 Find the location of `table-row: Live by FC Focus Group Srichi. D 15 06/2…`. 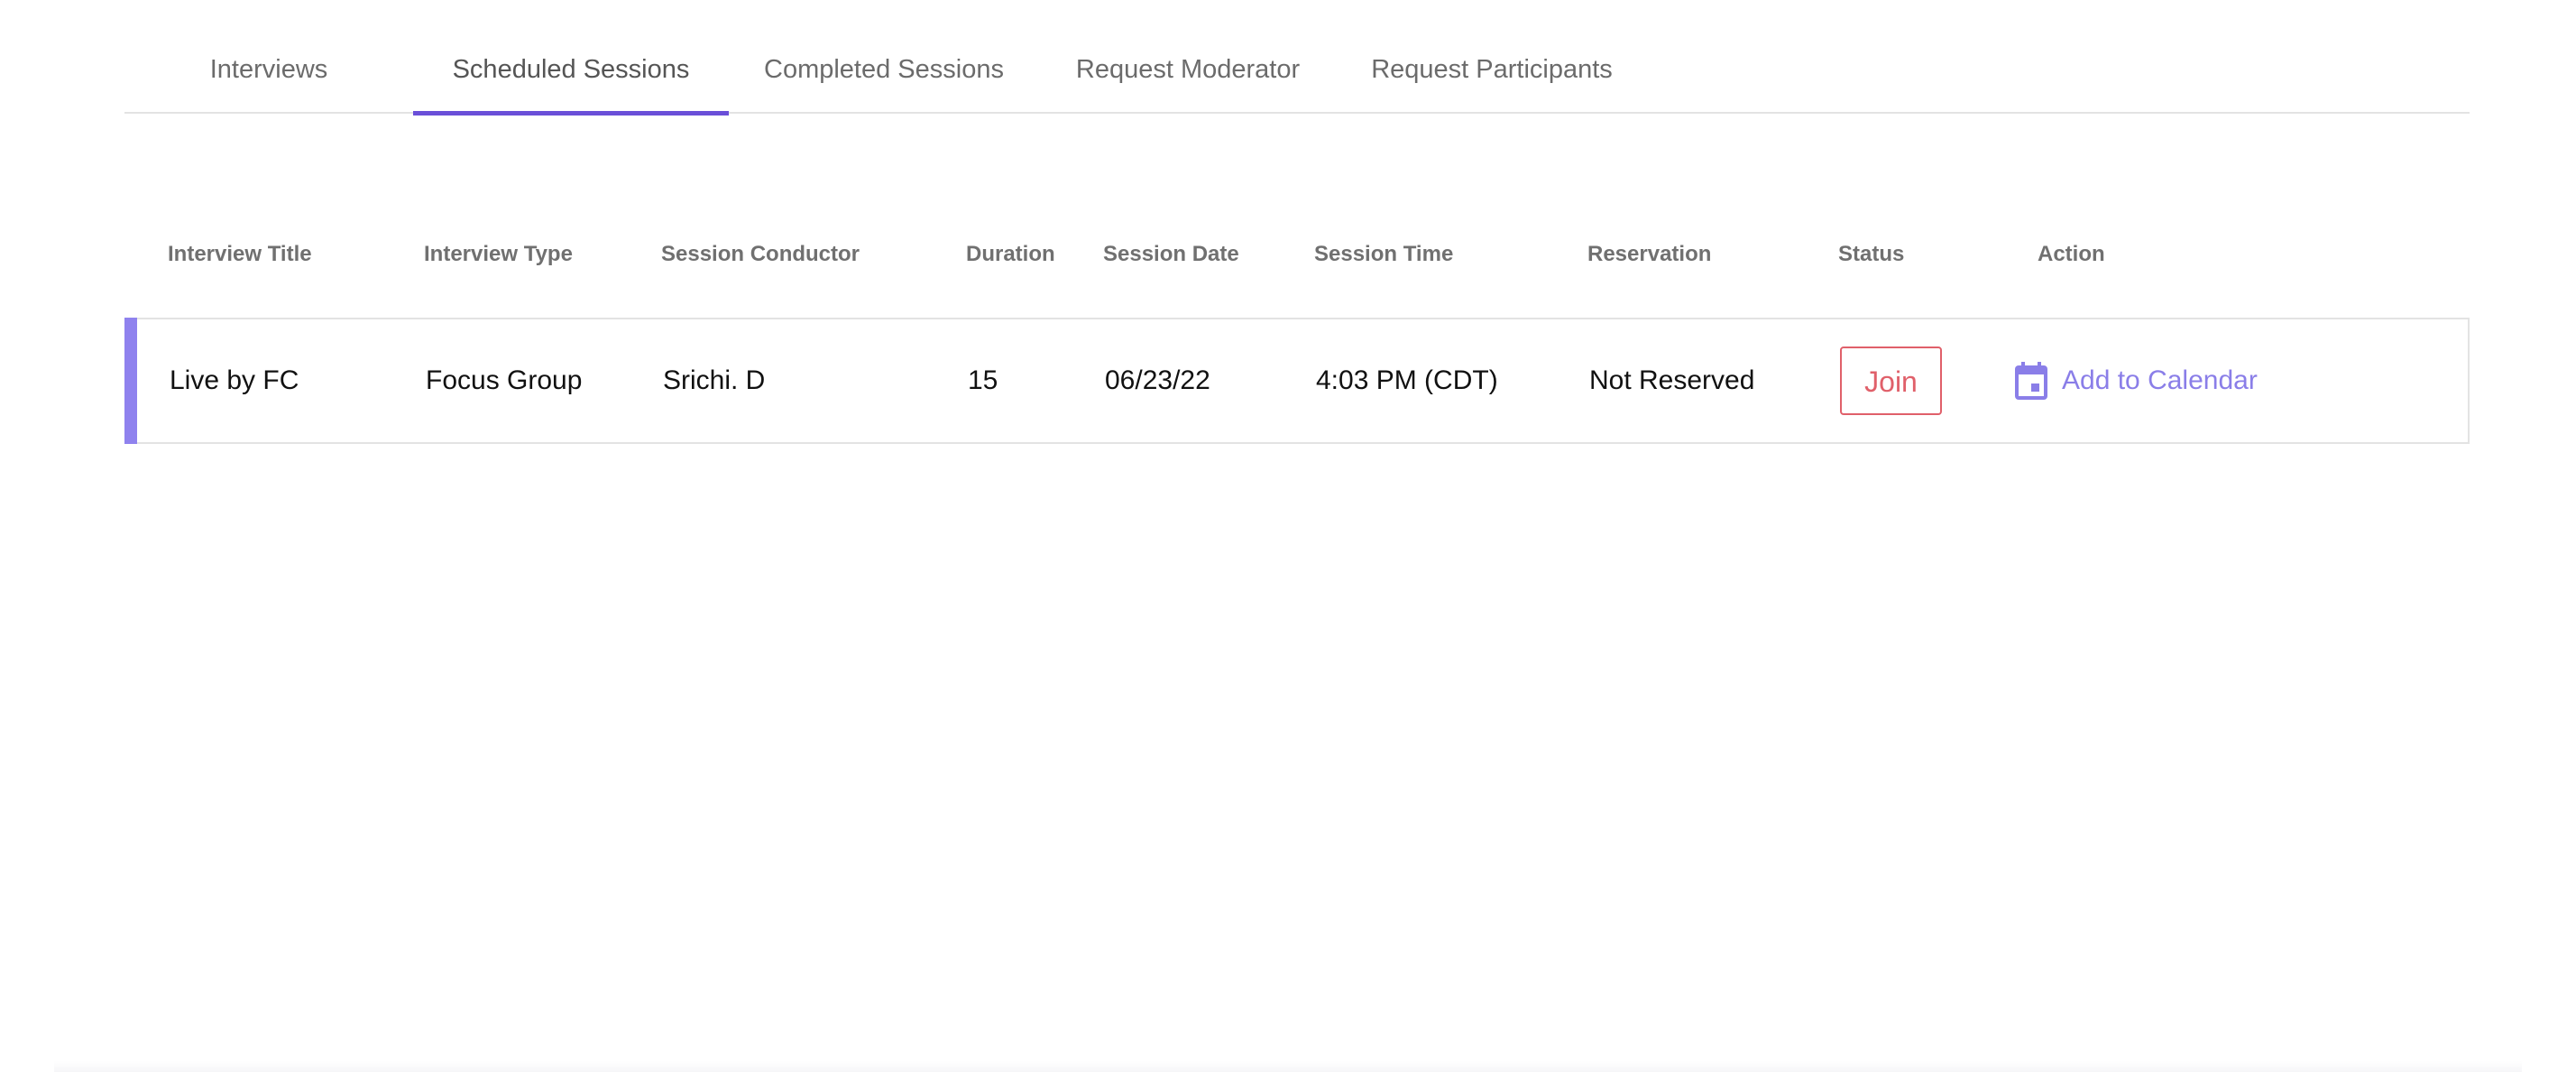

table-row: Live by FC Focus Group Srichi. D 15 06/2… is located at coordinates (1297, 381).